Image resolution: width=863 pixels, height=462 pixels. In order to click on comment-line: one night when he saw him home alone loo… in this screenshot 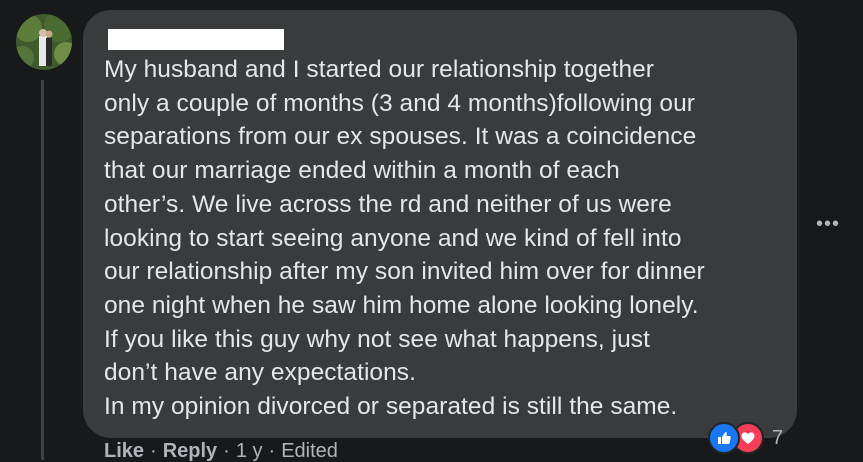, I will do `click(401, 305)`.